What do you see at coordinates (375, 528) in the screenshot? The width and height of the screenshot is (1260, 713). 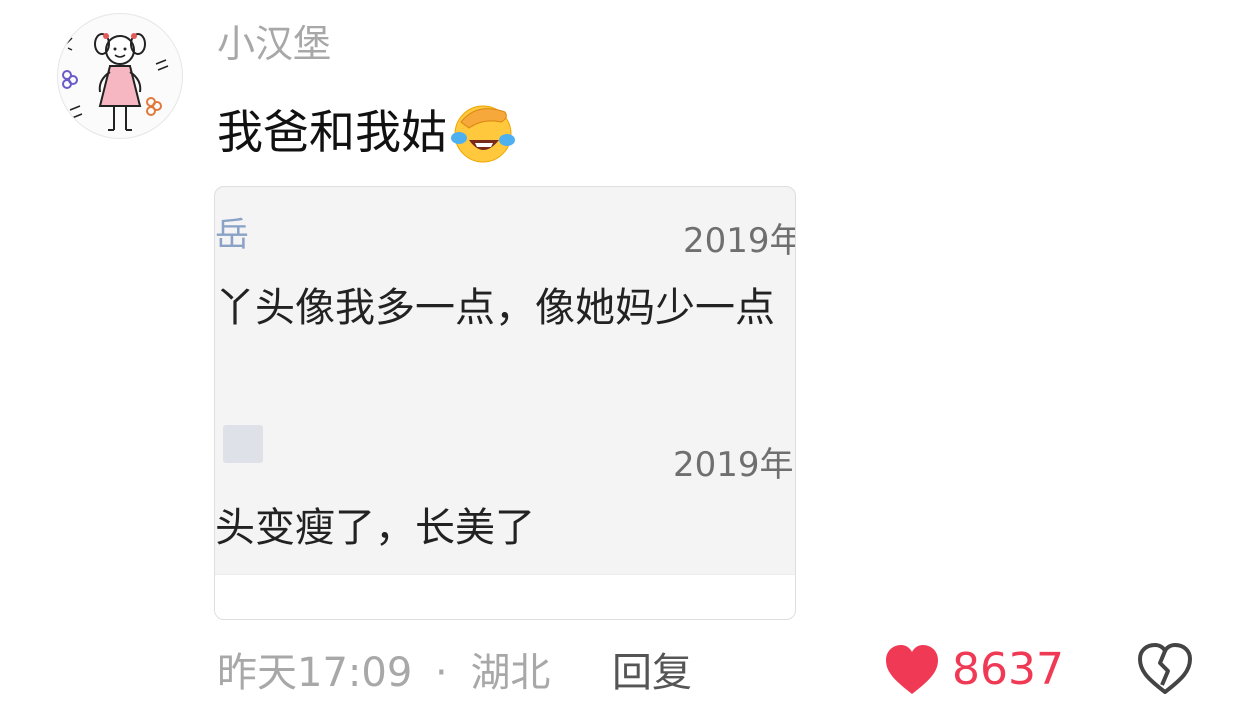 I see `quote-comment-text: 头变瘦了，长美了` at bounding box center [375, 528].